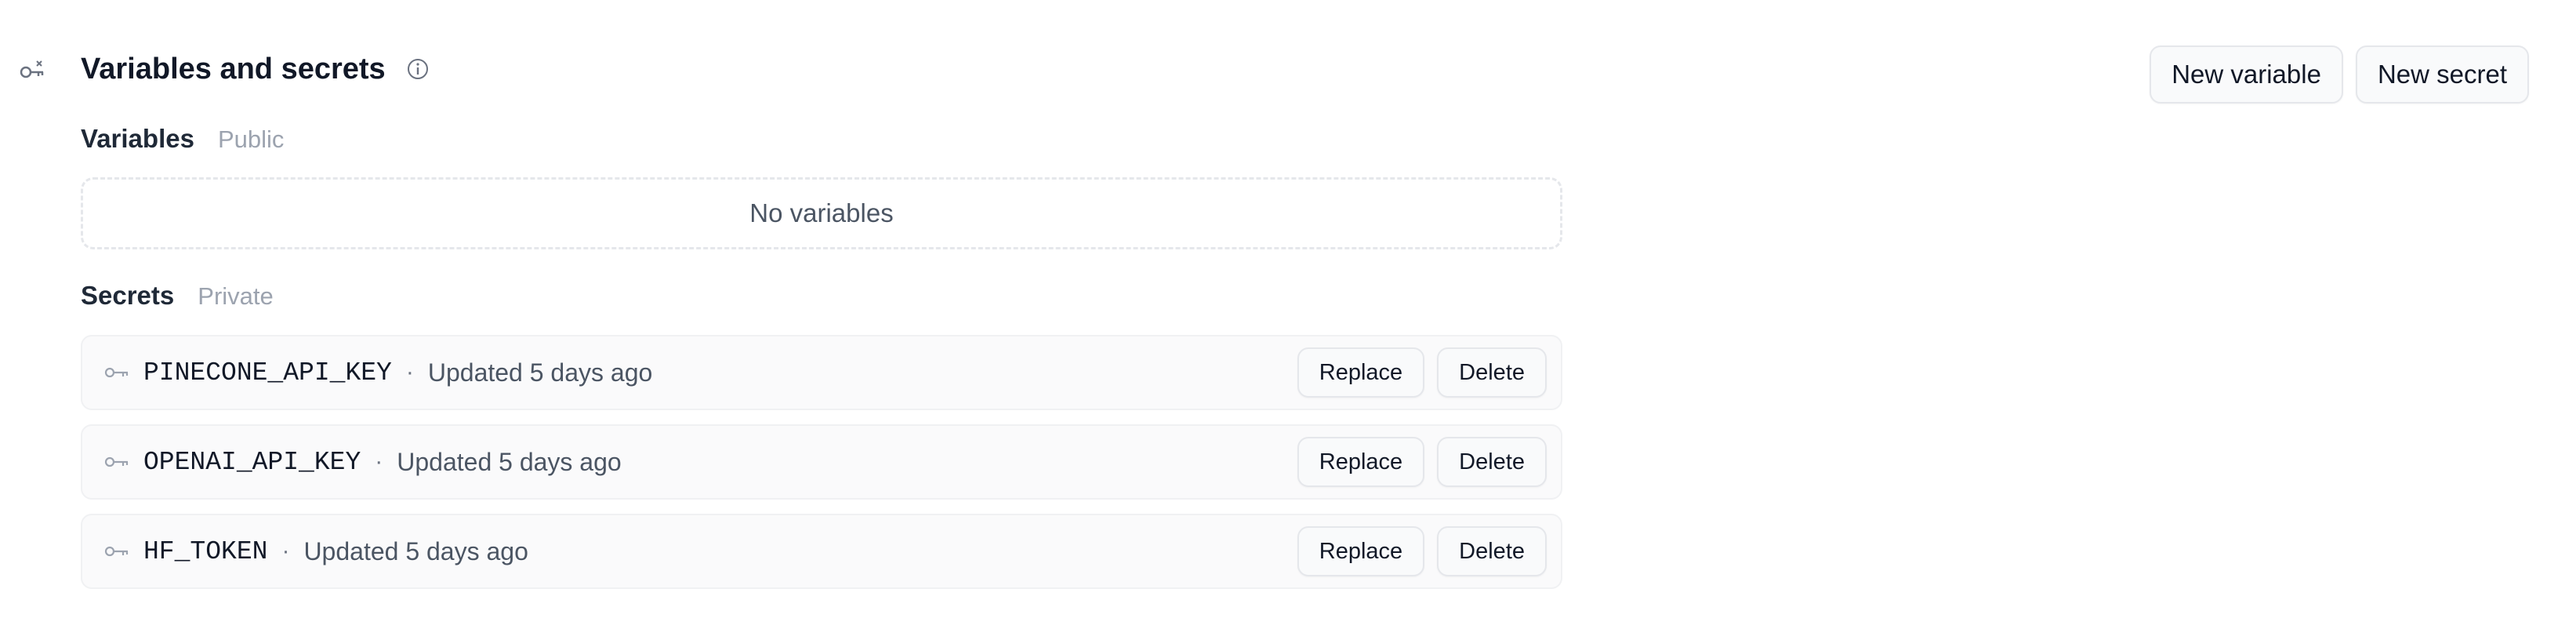 This screenshot has height=629, width=2576. Describe the element at coordinates (2442, 74) in the screenshot. I see `new-secret-button: New secret` at that location.